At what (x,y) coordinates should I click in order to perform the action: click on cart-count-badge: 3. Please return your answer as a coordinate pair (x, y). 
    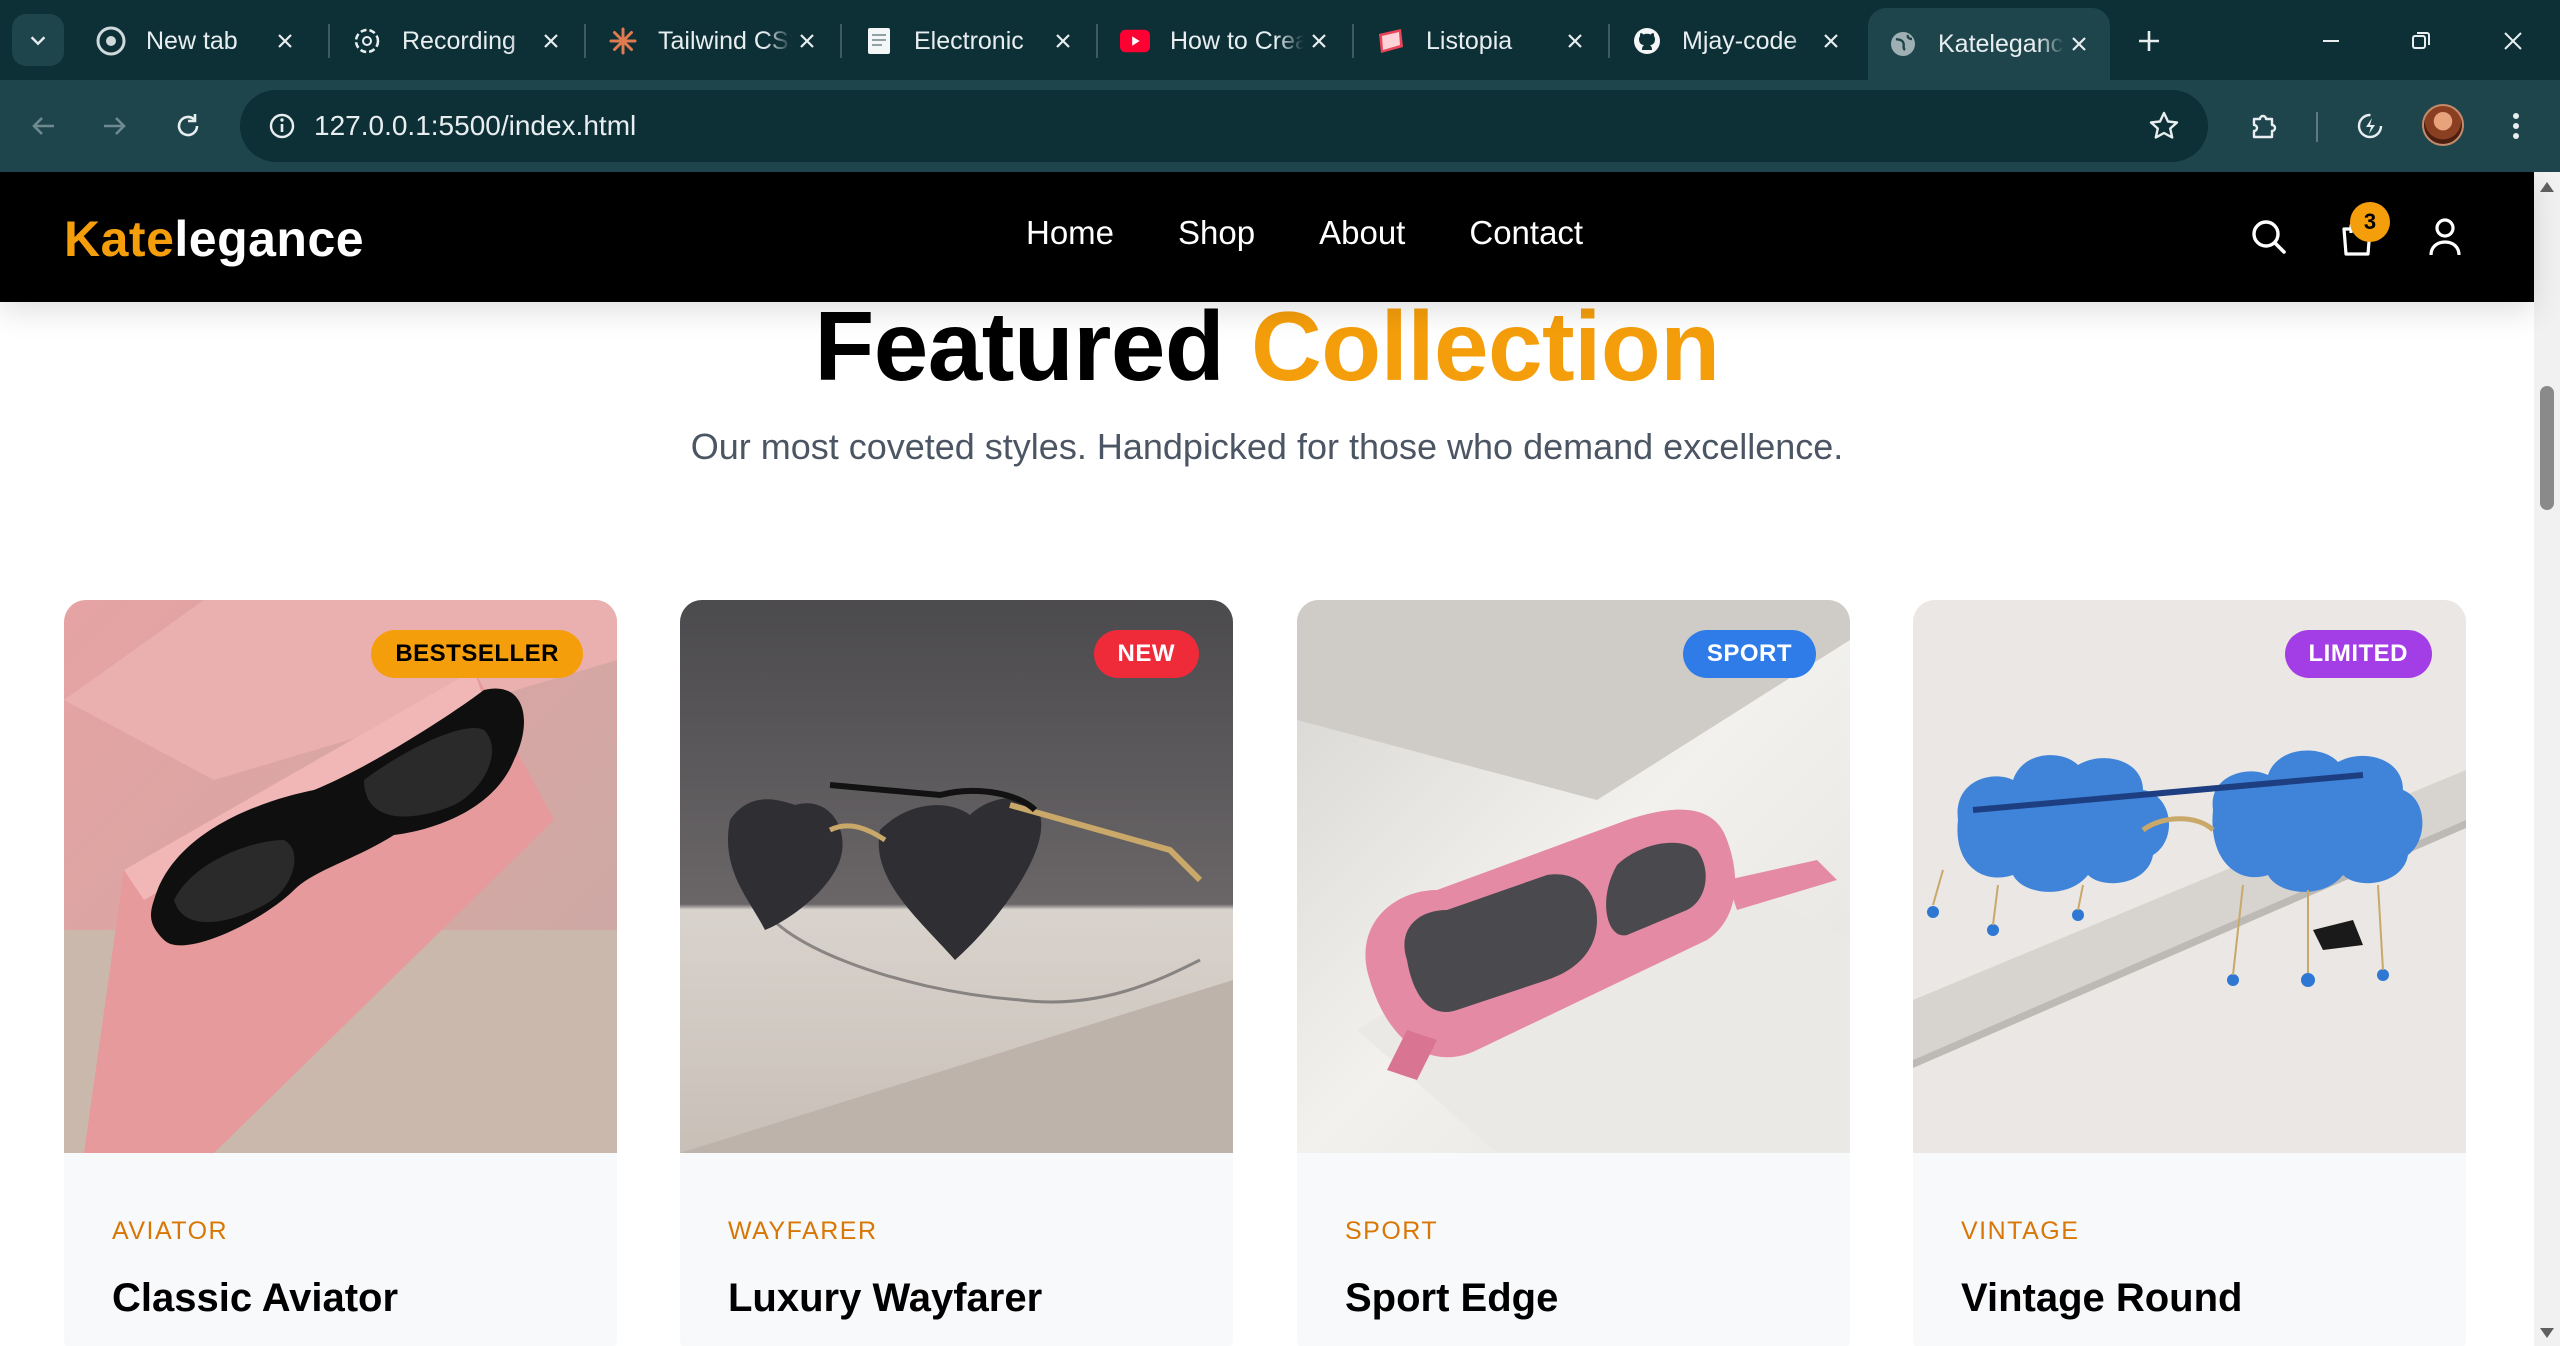
    Looking at the image, I should click on (2370, 222).